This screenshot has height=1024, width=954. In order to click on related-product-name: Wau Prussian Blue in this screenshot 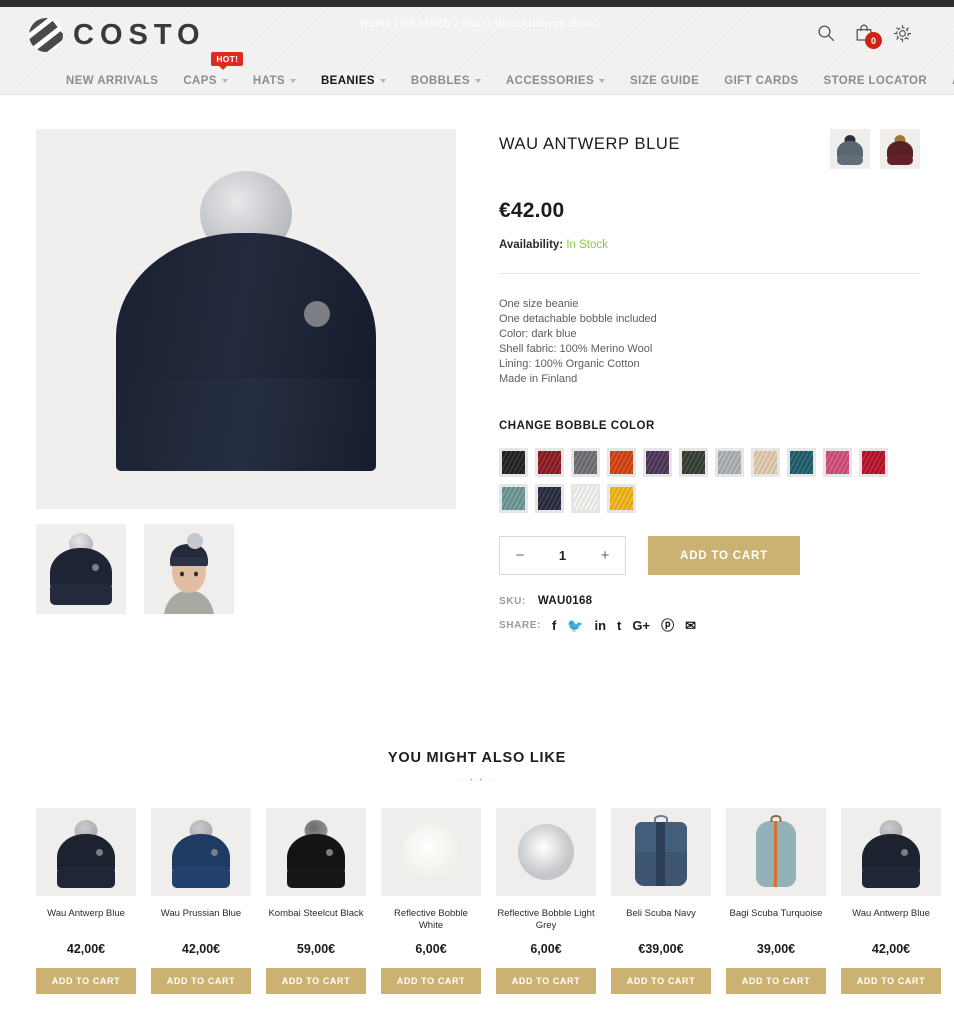, I will do `click(201, 920)`.